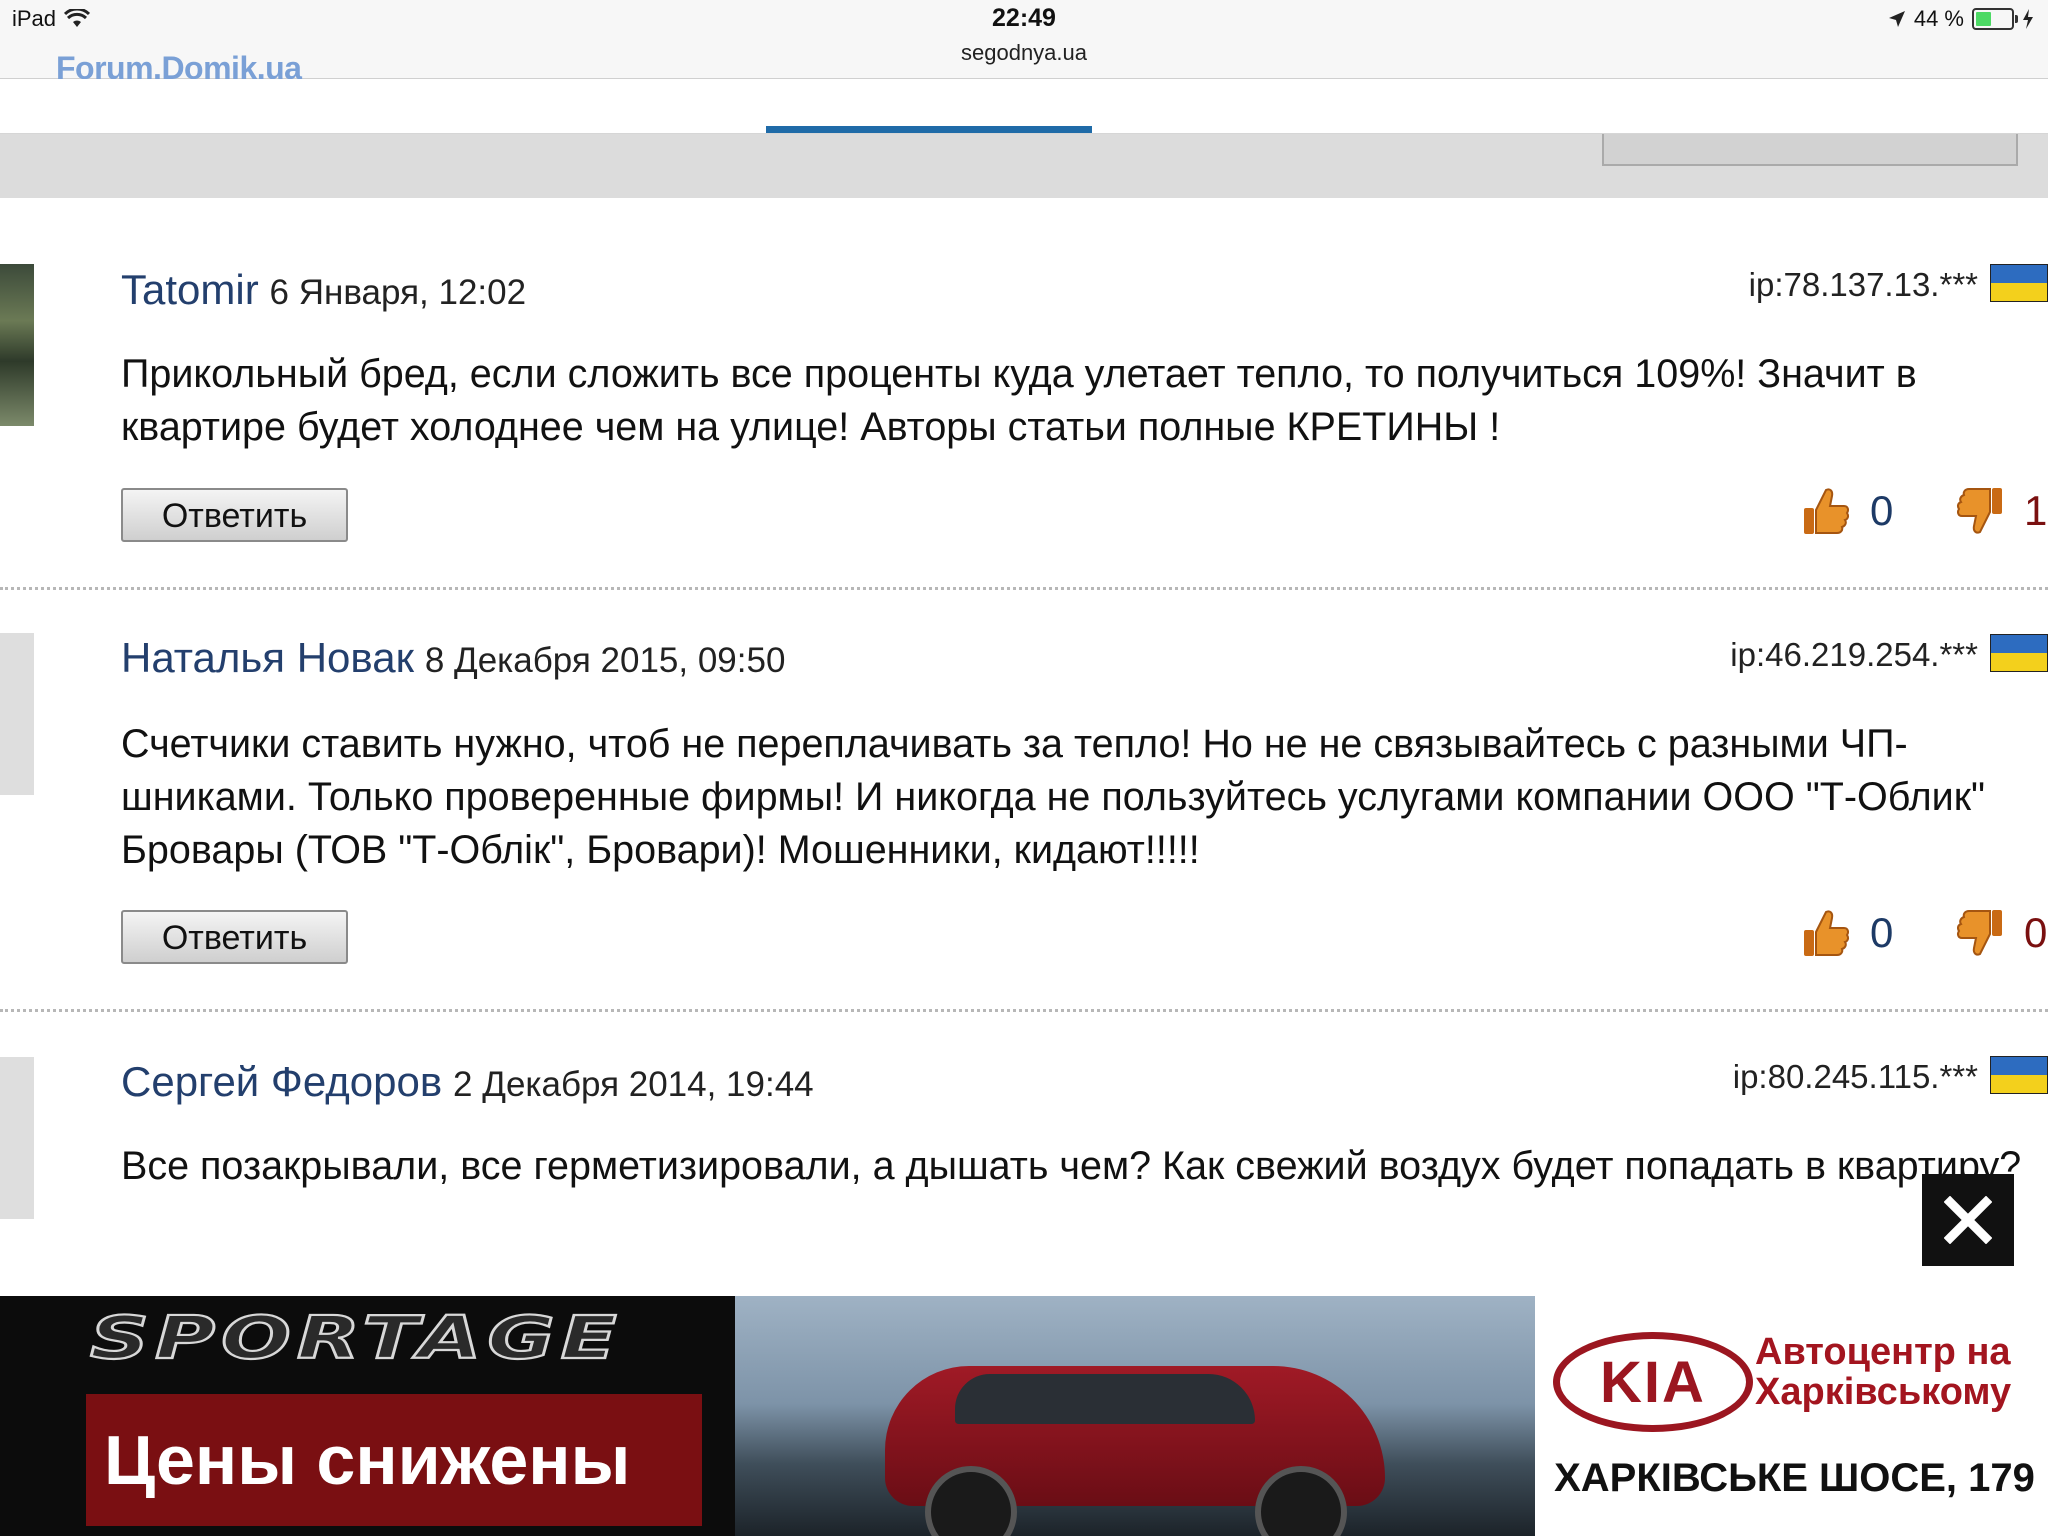 The width and height of the screenshot is (2048, 1536). I want to click on comment-date: 6 Января, 12:02, so click(398, 292).